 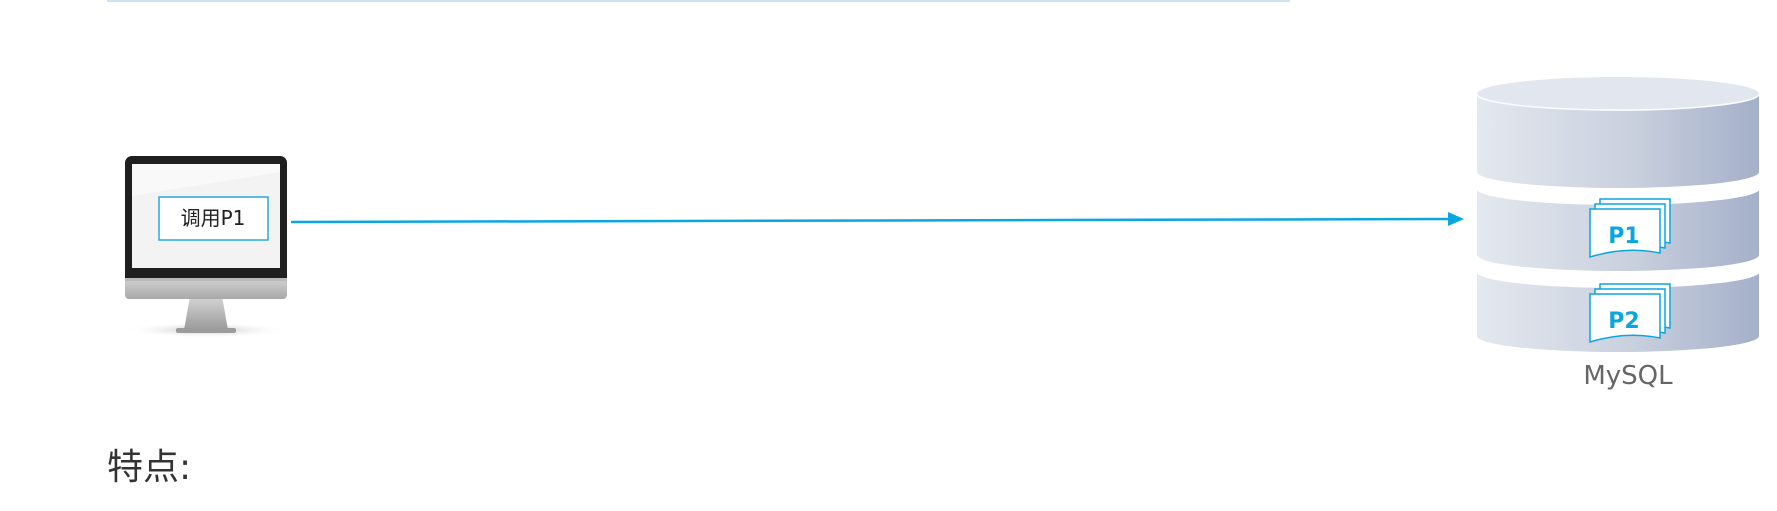 I want to click on database-name-label: MySQL, so click(x=1628, y=376).